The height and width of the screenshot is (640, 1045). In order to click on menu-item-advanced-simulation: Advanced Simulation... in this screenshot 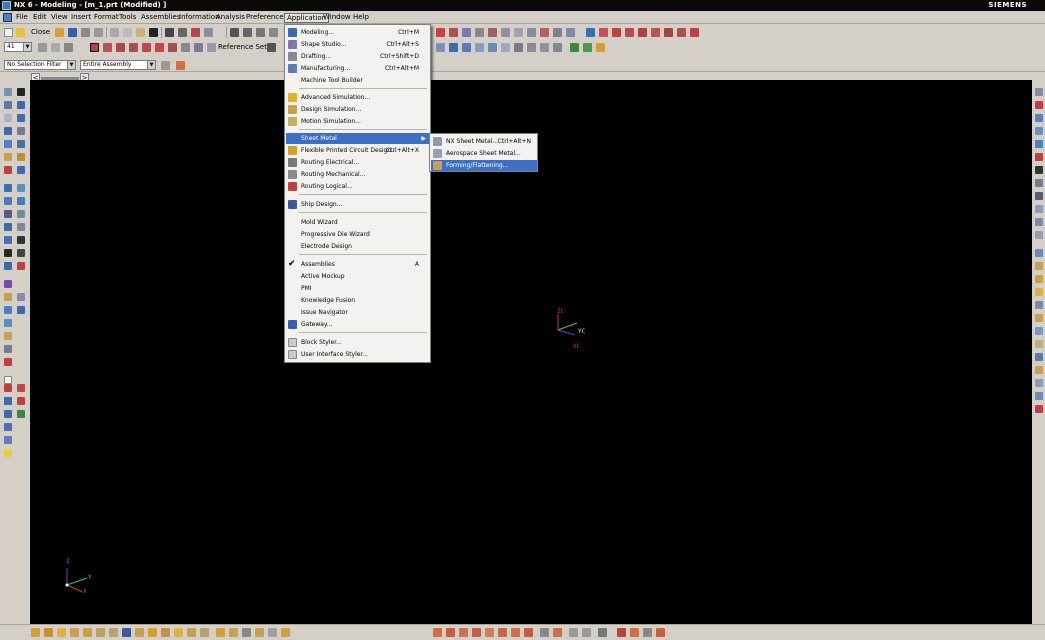, I will do `click(357, 97)`.